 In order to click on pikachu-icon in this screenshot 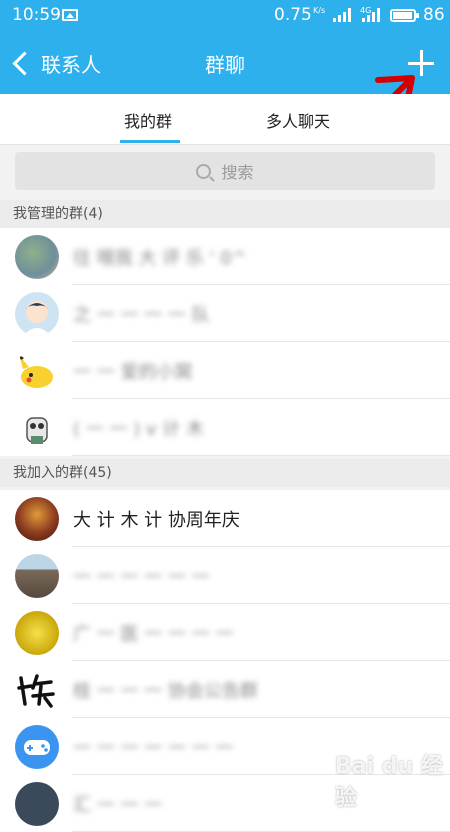, I will do `click(37, 371)`.